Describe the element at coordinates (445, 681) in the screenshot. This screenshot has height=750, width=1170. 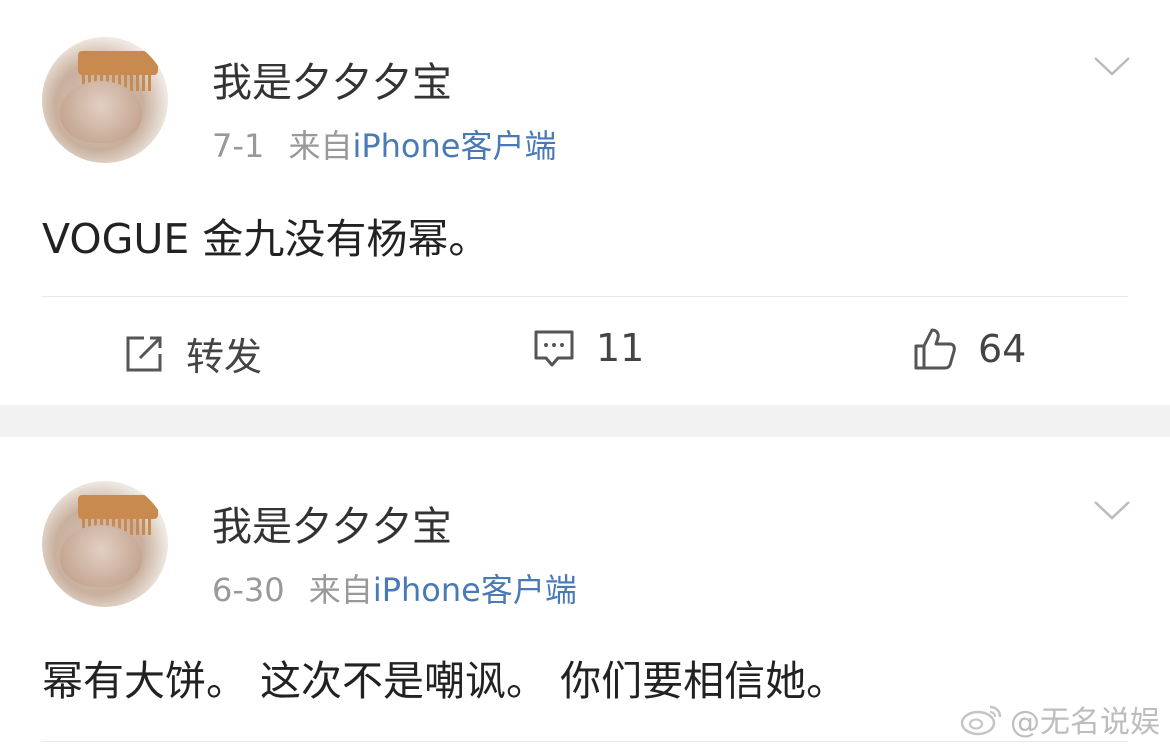
I see `post-content: 幂有大饼。 这次不是嘲讽。 你们要相信她。` at that location.